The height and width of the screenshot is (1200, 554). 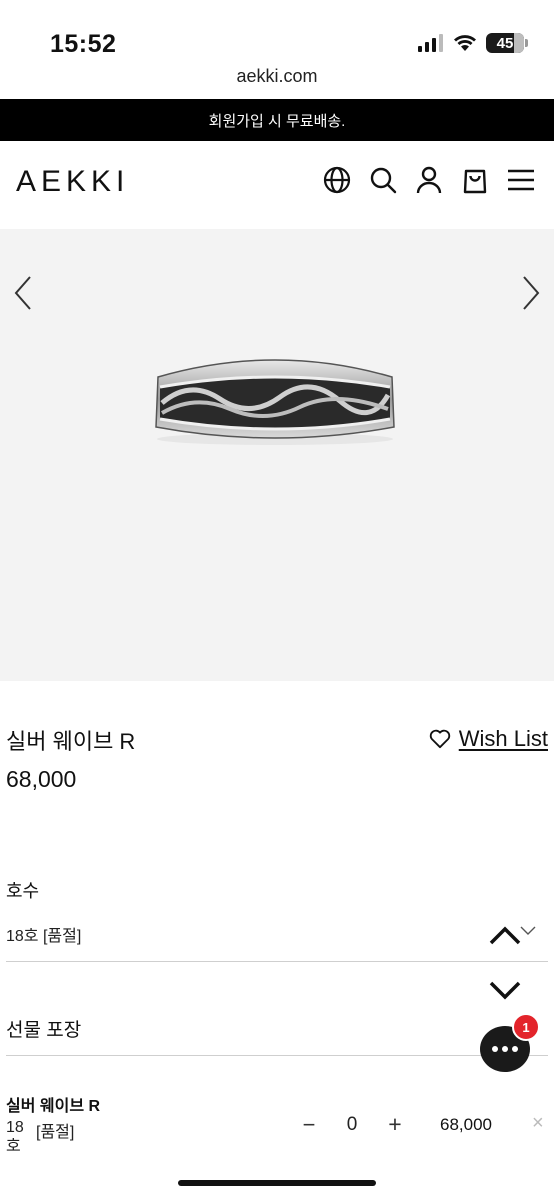 I want to click on selected-item-name: 실버 웨이브 R, so click(x=53, y=1106).